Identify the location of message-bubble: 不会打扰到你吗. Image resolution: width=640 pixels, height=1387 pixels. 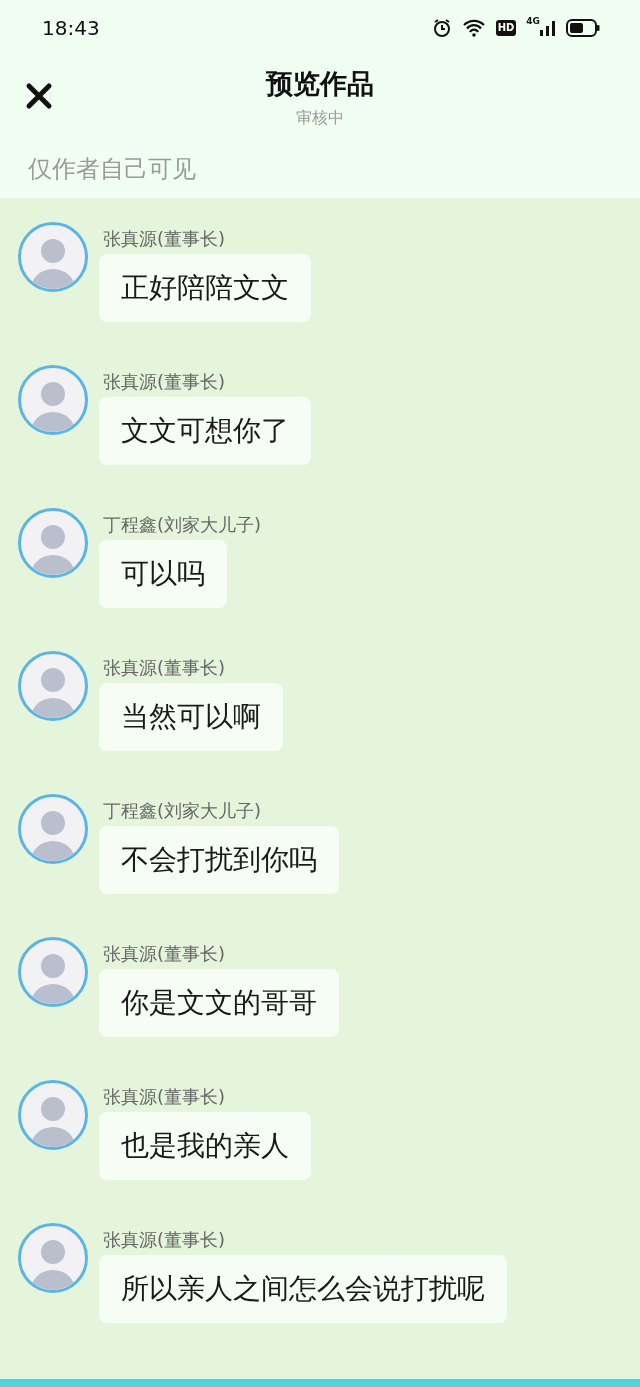
(219, 860).